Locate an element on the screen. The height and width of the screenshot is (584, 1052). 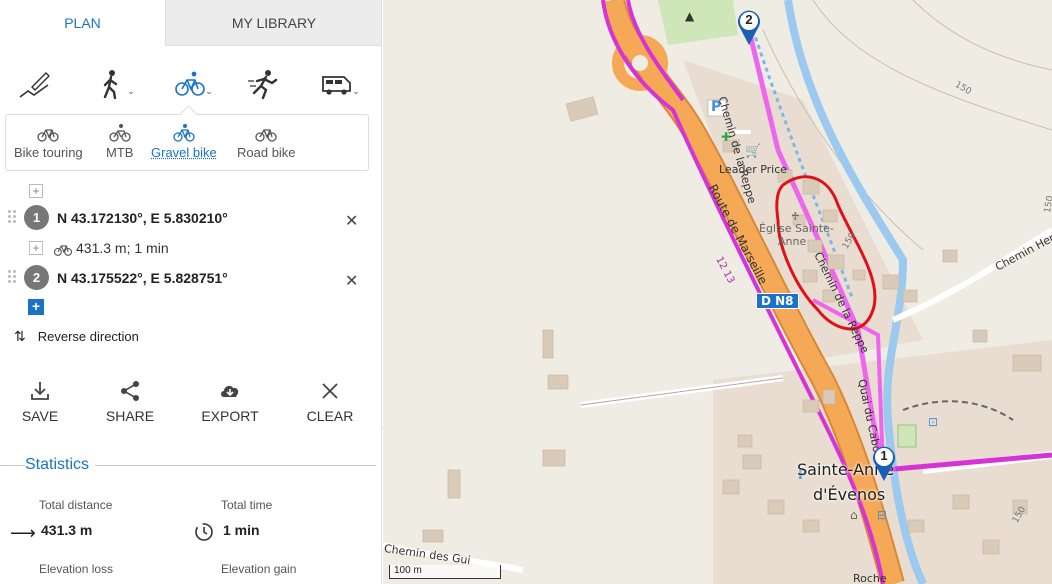
cycling-mode: ⌄ is located at coordinates (193, 84).